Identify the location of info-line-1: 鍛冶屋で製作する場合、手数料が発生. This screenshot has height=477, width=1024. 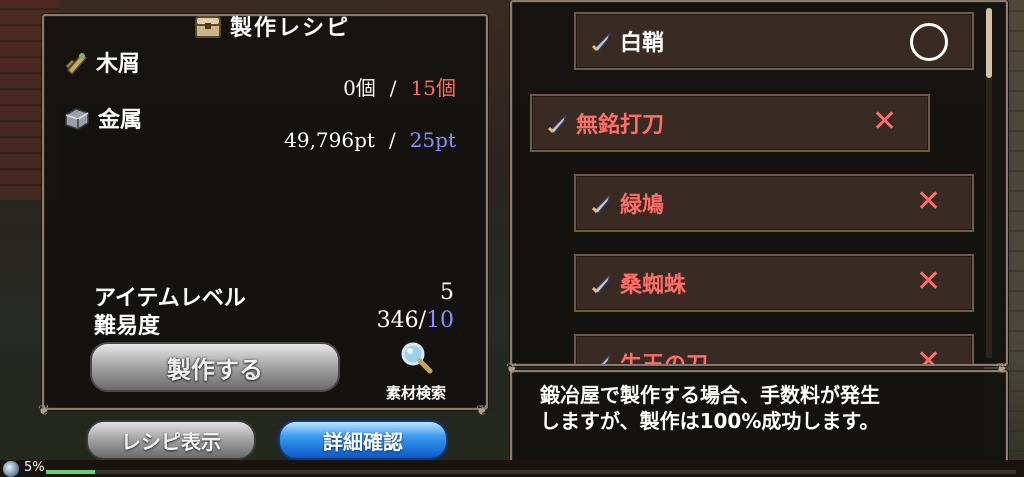
(710, 395).